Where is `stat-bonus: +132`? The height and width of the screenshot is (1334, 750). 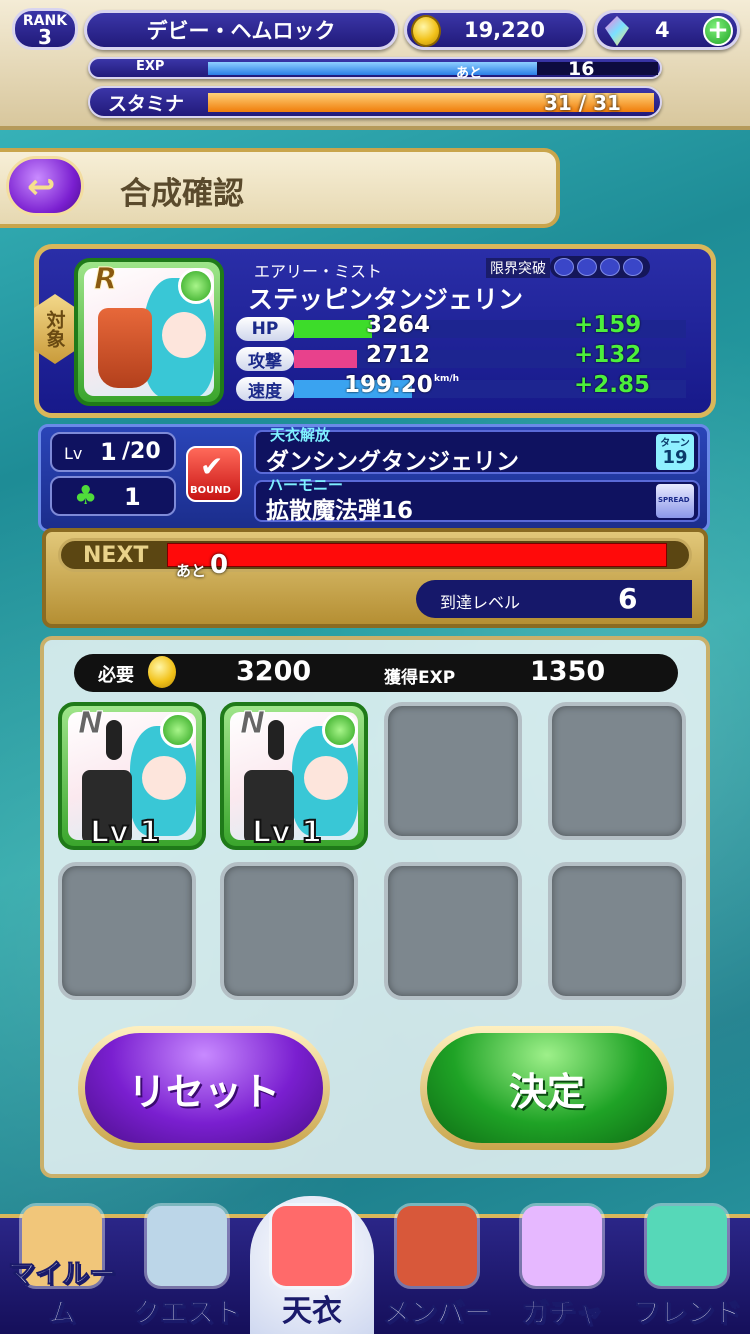
stat-bonus: +132 is located at coordinates (608, 355).